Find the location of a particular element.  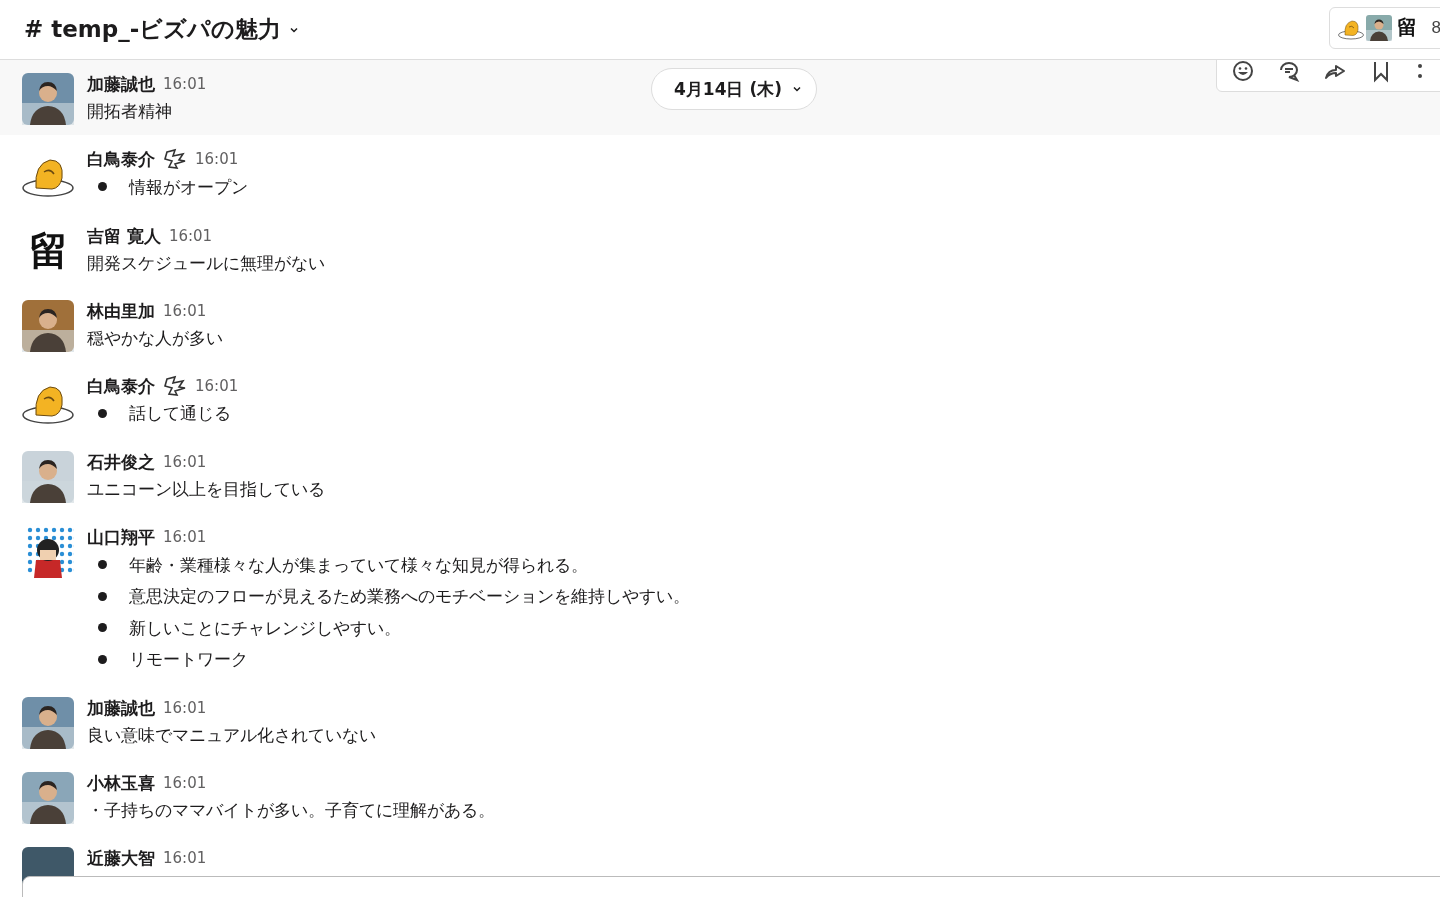

message-text: 年齢・業種様々な人が集まっていて様々な知見が得られる。 is located at coordinates (358, 565).